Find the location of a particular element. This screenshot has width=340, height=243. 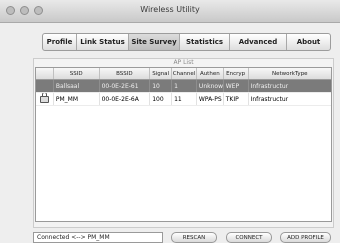

lock-icon is located at coordinates (44, 98).